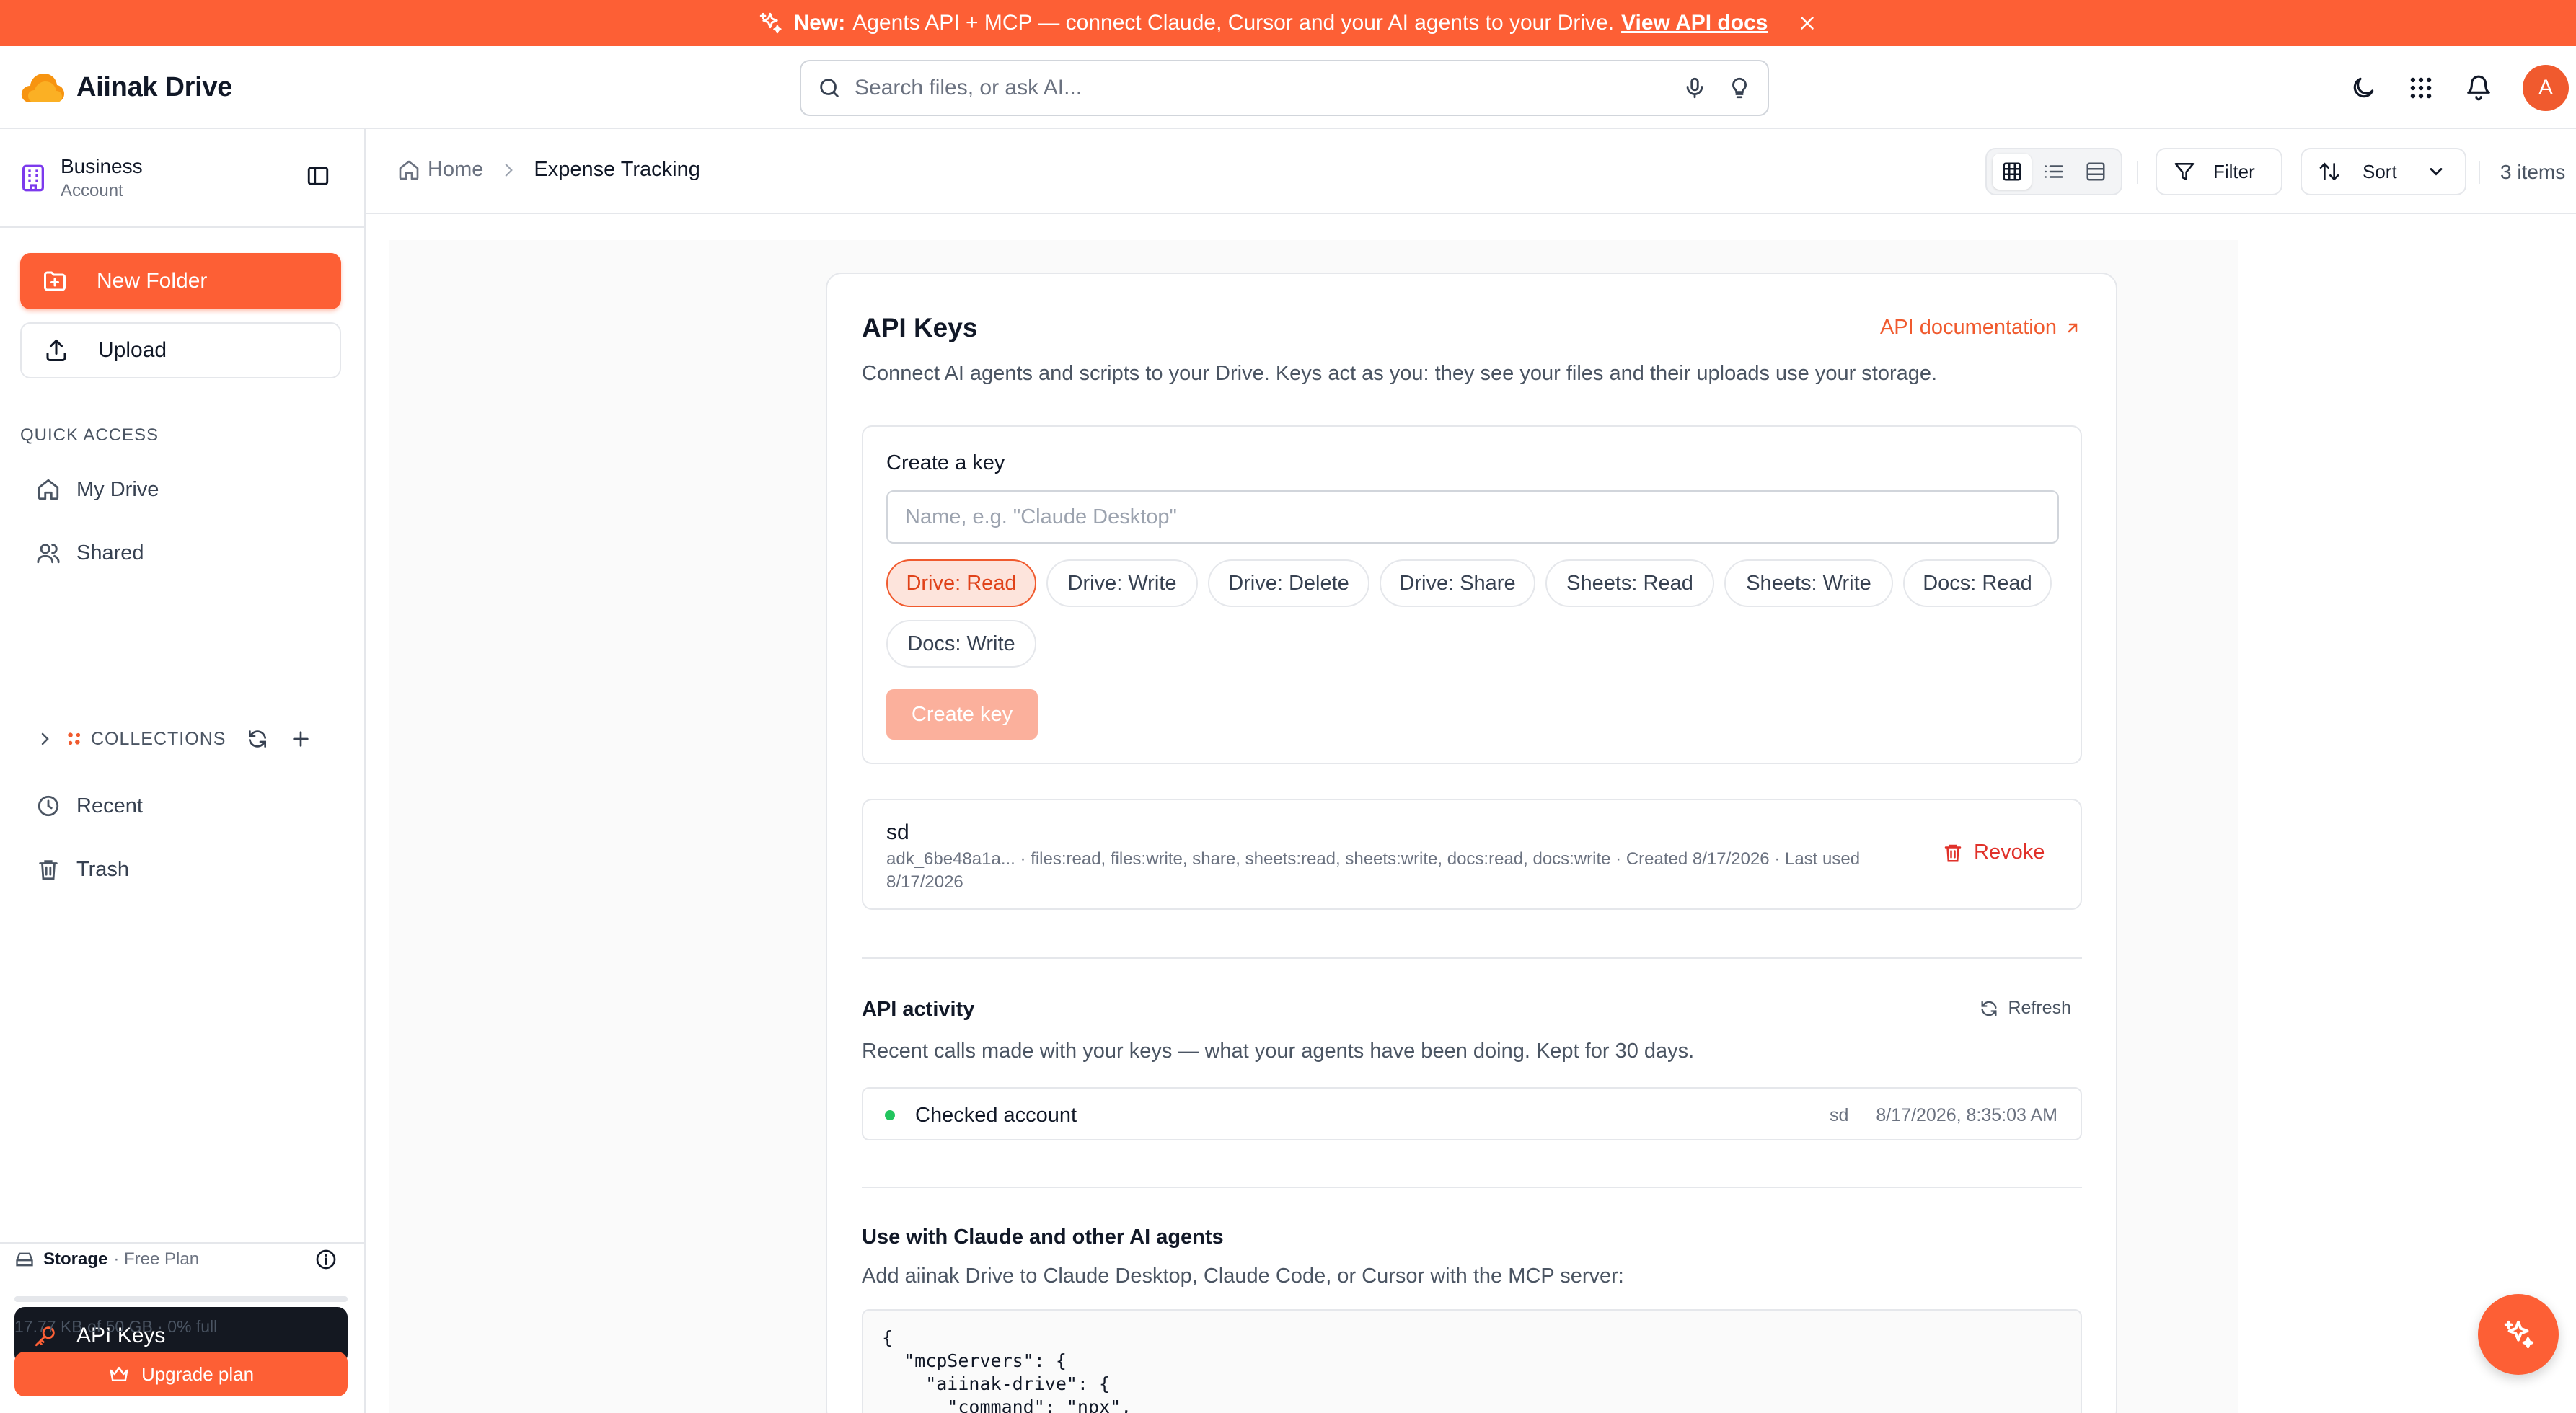  I want to click on key-name: sd, so click(897, 832).